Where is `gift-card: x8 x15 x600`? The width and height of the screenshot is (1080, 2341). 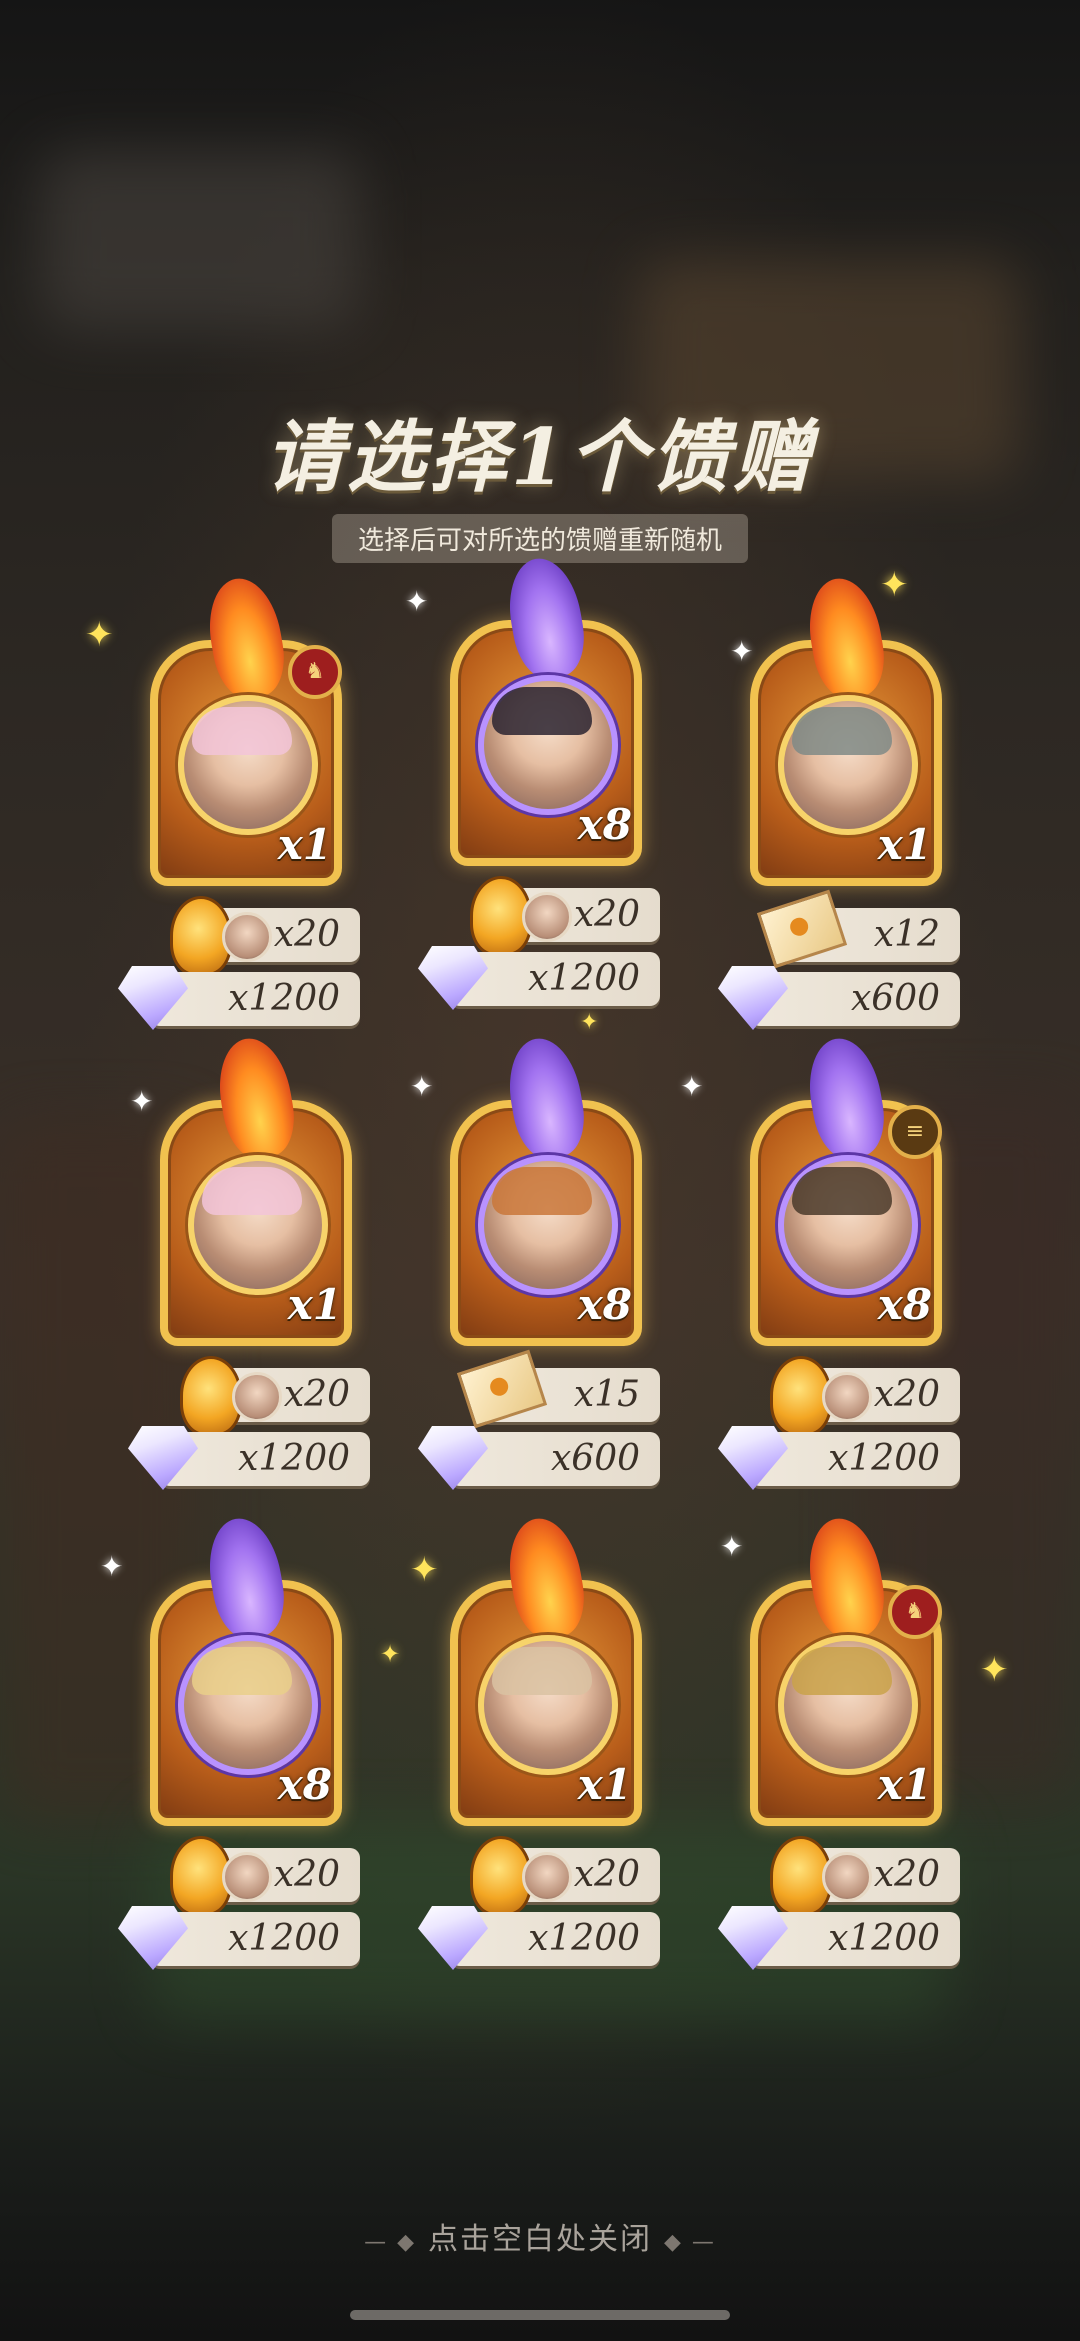 gift-card: x8 x15 x600 is located at coordinates (539, 1275).